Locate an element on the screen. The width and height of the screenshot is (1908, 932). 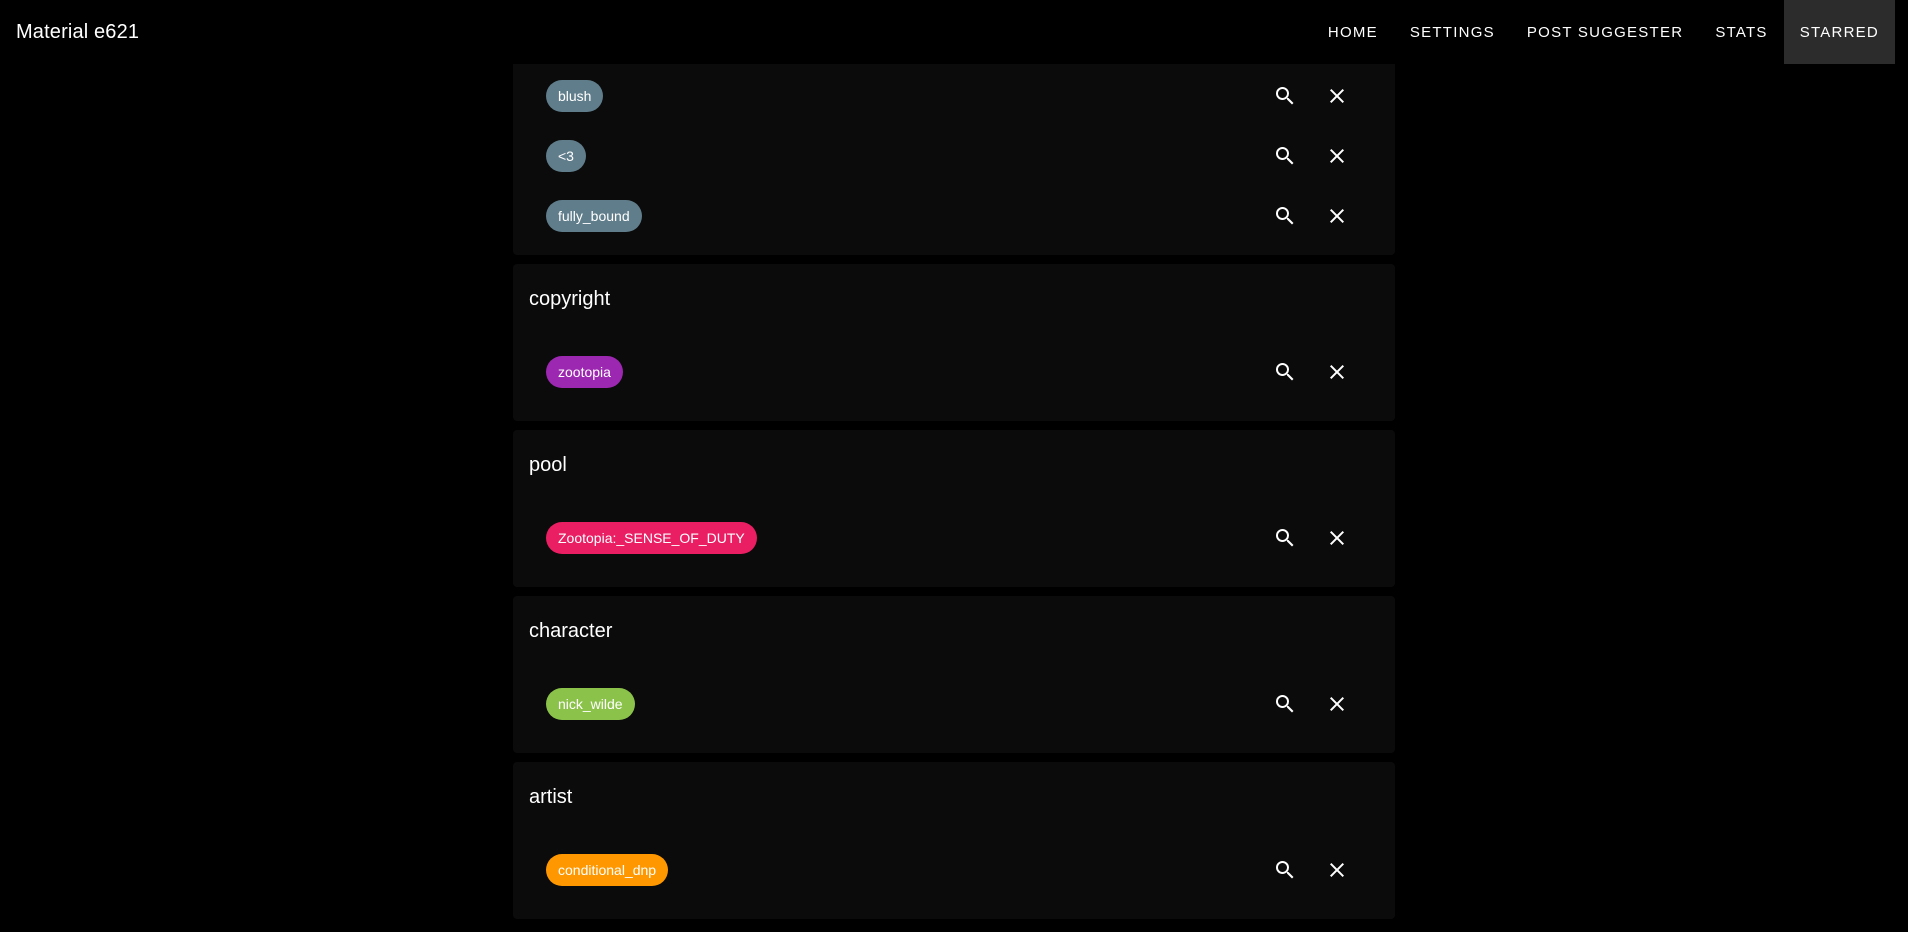
artist-card: artist conditional_dnp is located at coordinates (954, 840).